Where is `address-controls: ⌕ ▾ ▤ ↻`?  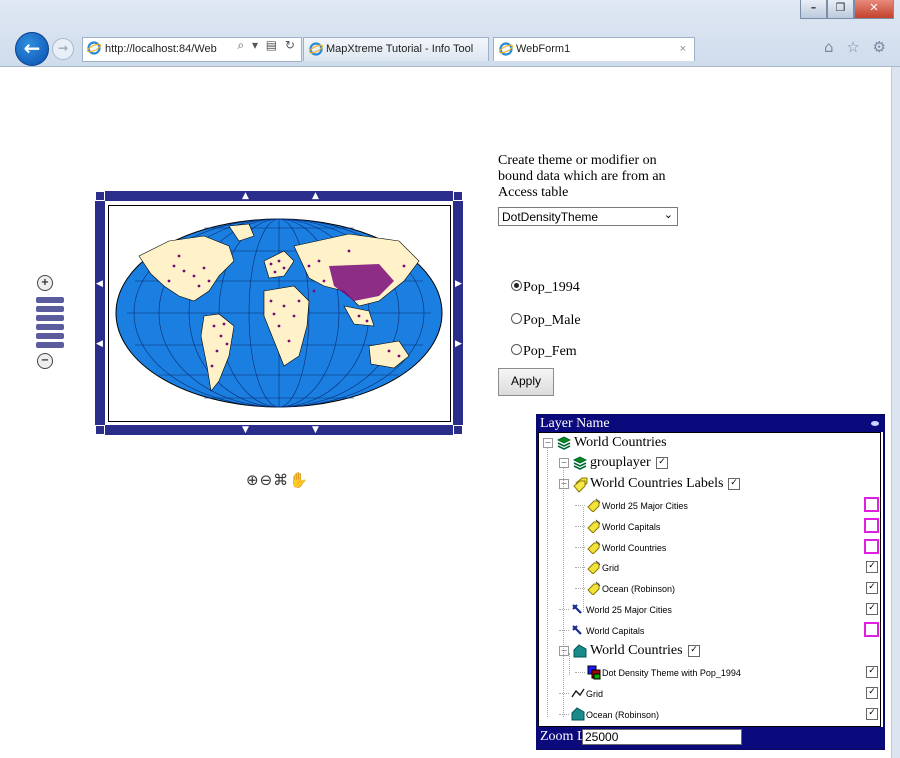
address-controls: ⌕ ▾ ▤ ↻ is located at coordinates (267, 45).